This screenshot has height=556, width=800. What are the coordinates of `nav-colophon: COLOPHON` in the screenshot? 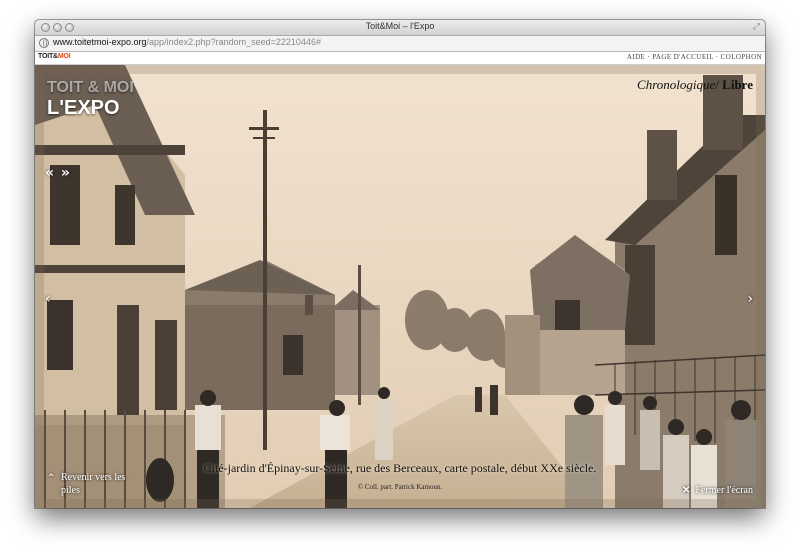 It's located at (741, 57).